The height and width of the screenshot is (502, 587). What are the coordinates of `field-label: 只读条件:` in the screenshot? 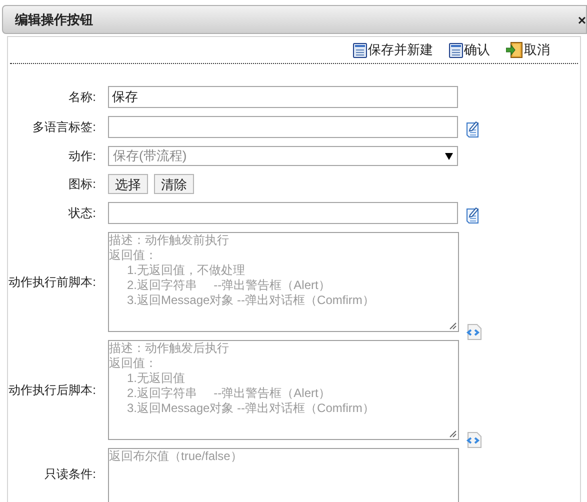 It's located at (70, 474).